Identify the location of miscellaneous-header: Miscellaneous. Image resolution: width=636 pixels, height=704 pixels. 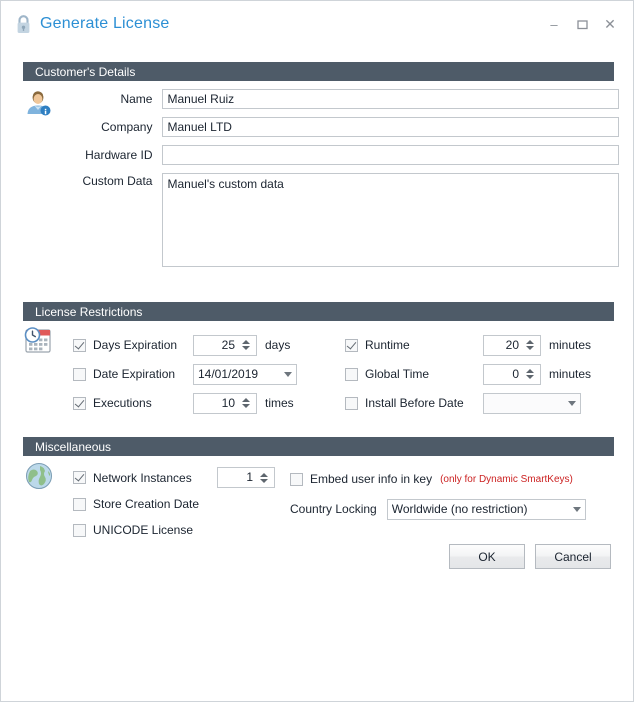
(318, 446).